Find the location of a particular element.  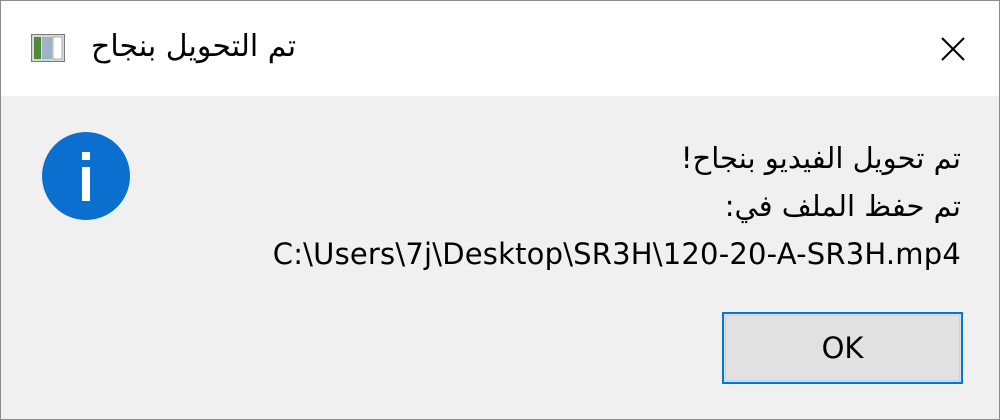

info-icon is located at coordinates (86, 176).